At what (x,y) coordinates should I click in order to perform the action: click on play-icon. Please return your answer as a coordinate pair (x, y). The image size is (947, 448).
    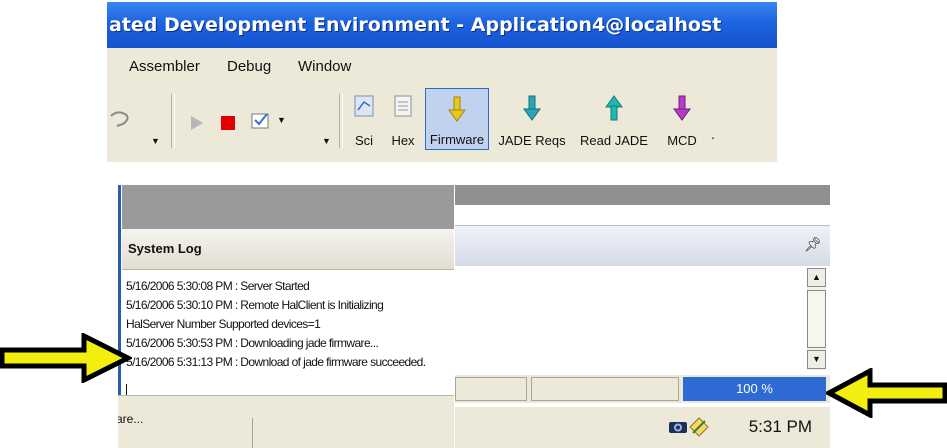
    Looking at the image, I should click on (197, 125).